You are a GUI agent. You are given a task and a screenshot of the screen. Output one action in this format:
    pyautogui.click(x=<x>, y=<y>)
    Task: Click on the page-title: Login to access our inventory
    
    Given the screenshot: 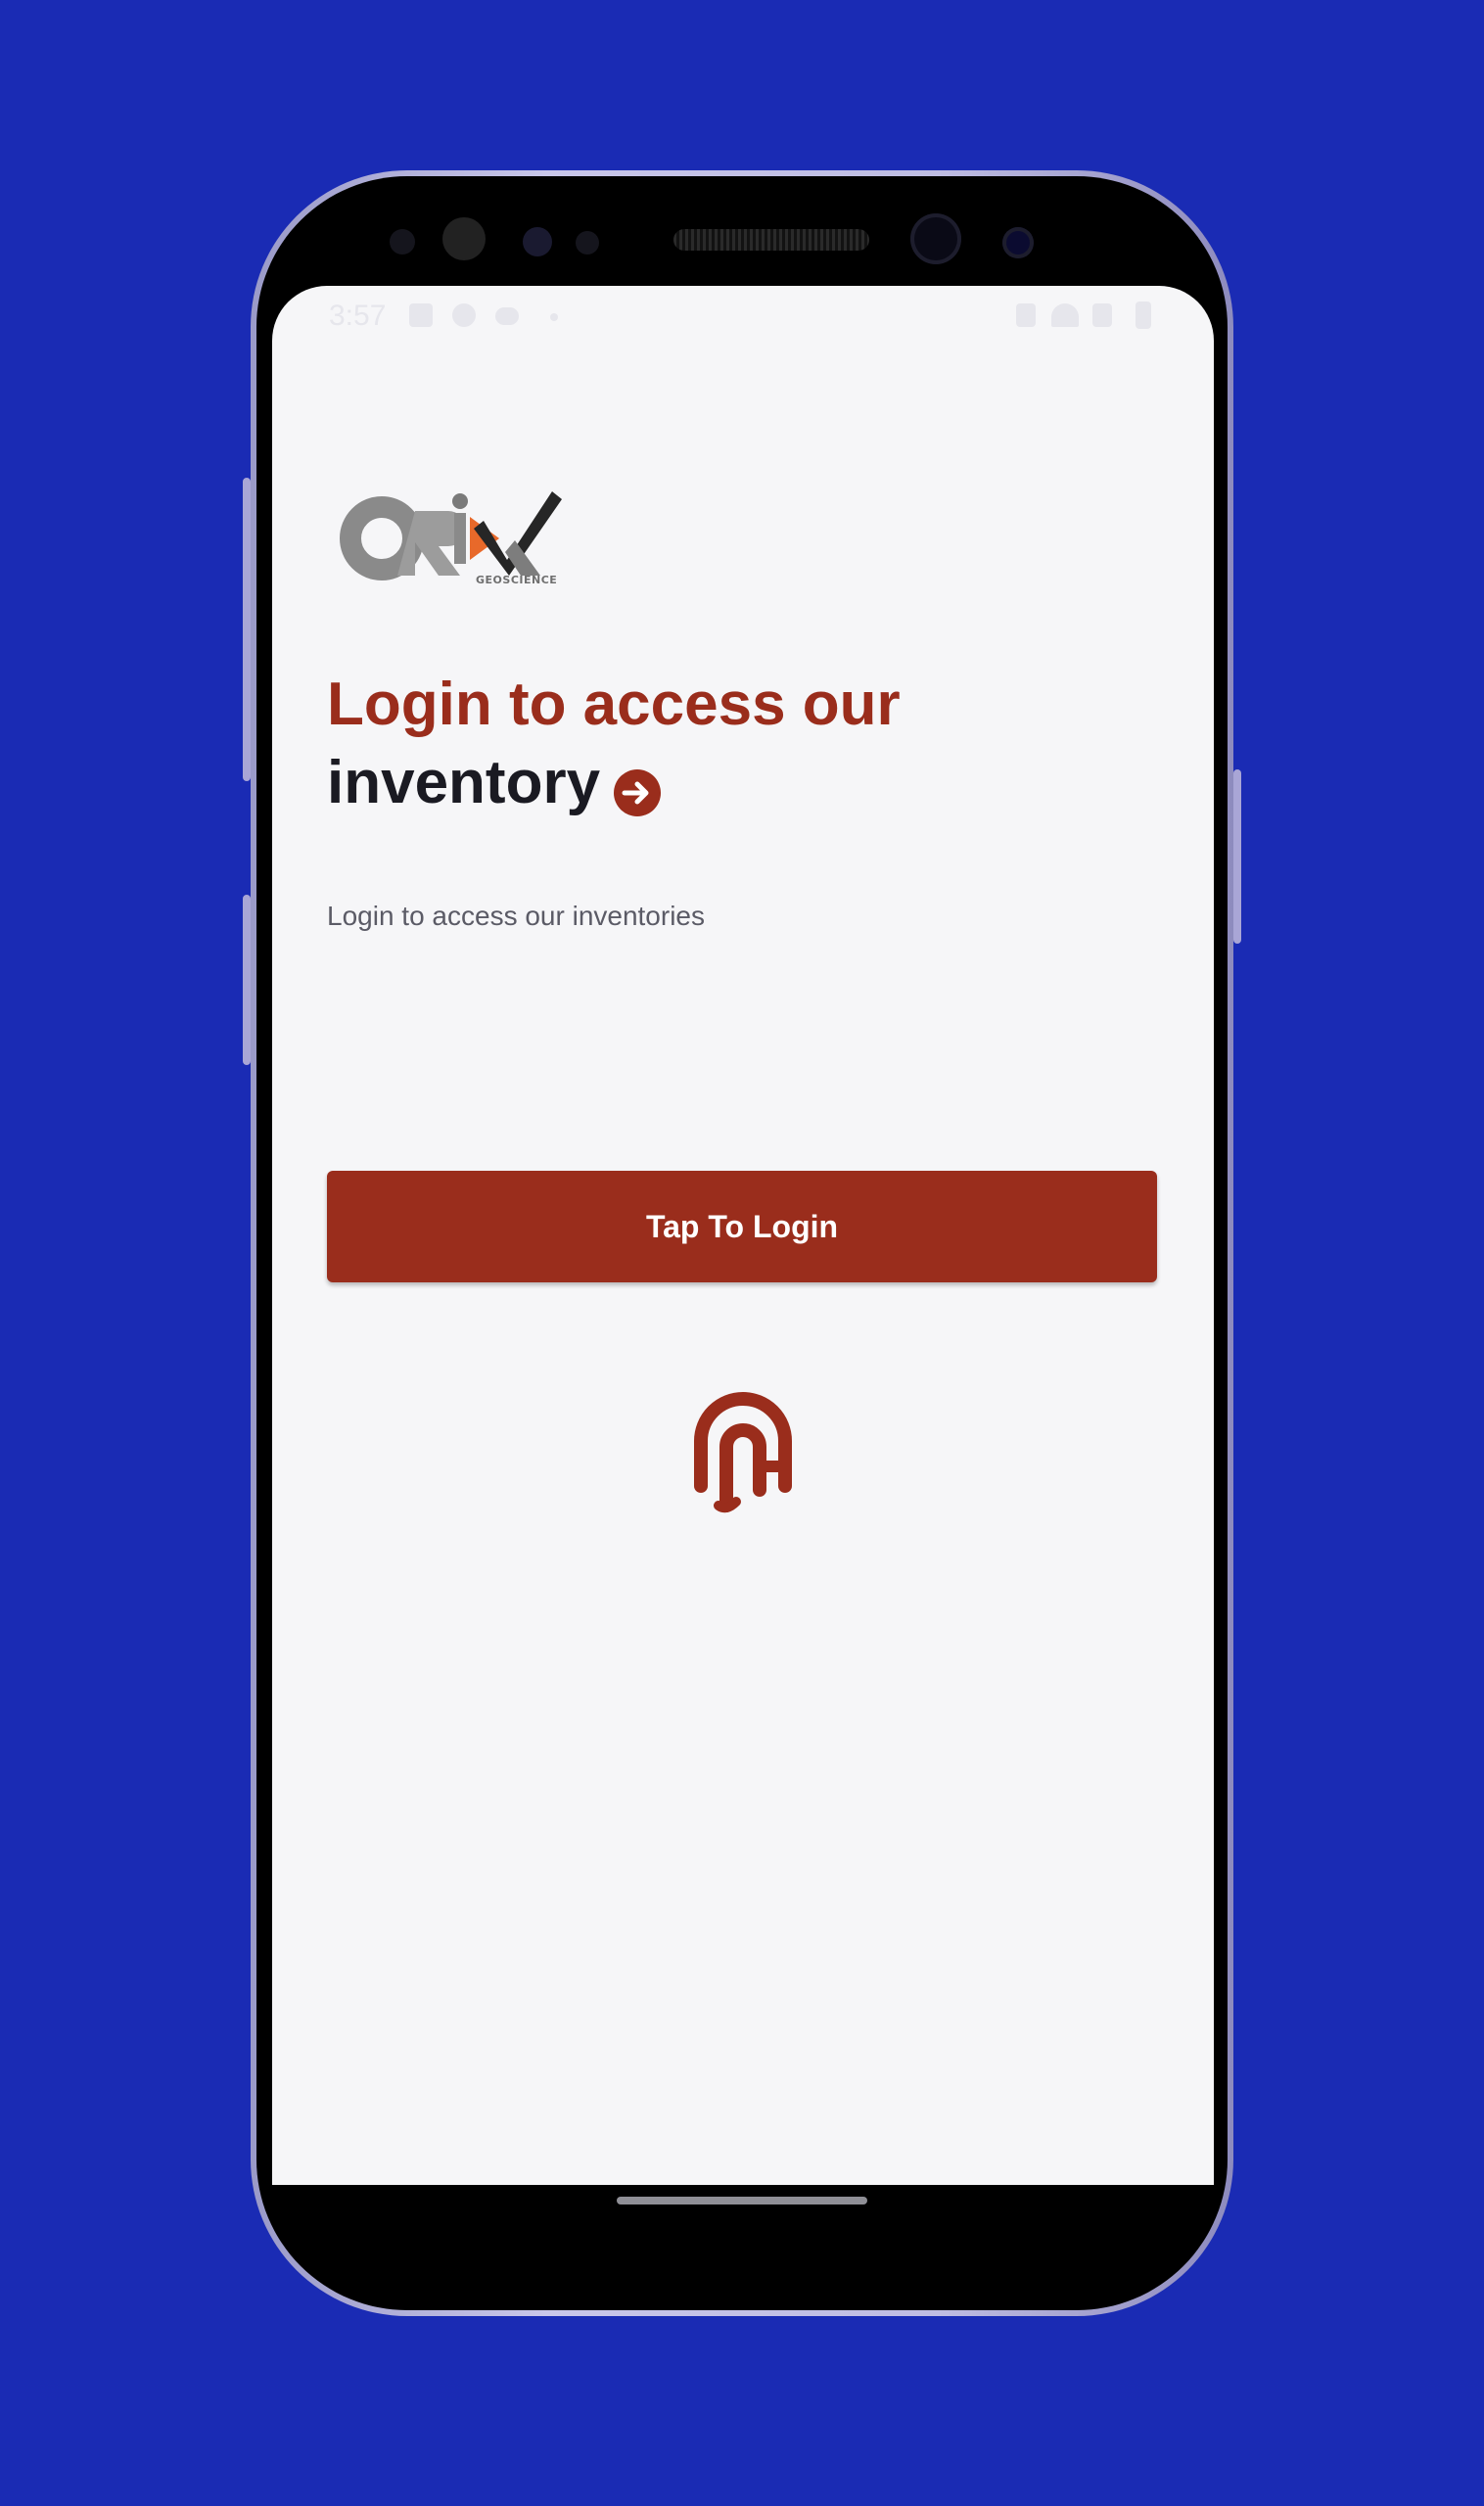 What is the action you would take?
    pyautogui.click(x=767, y=744)
    